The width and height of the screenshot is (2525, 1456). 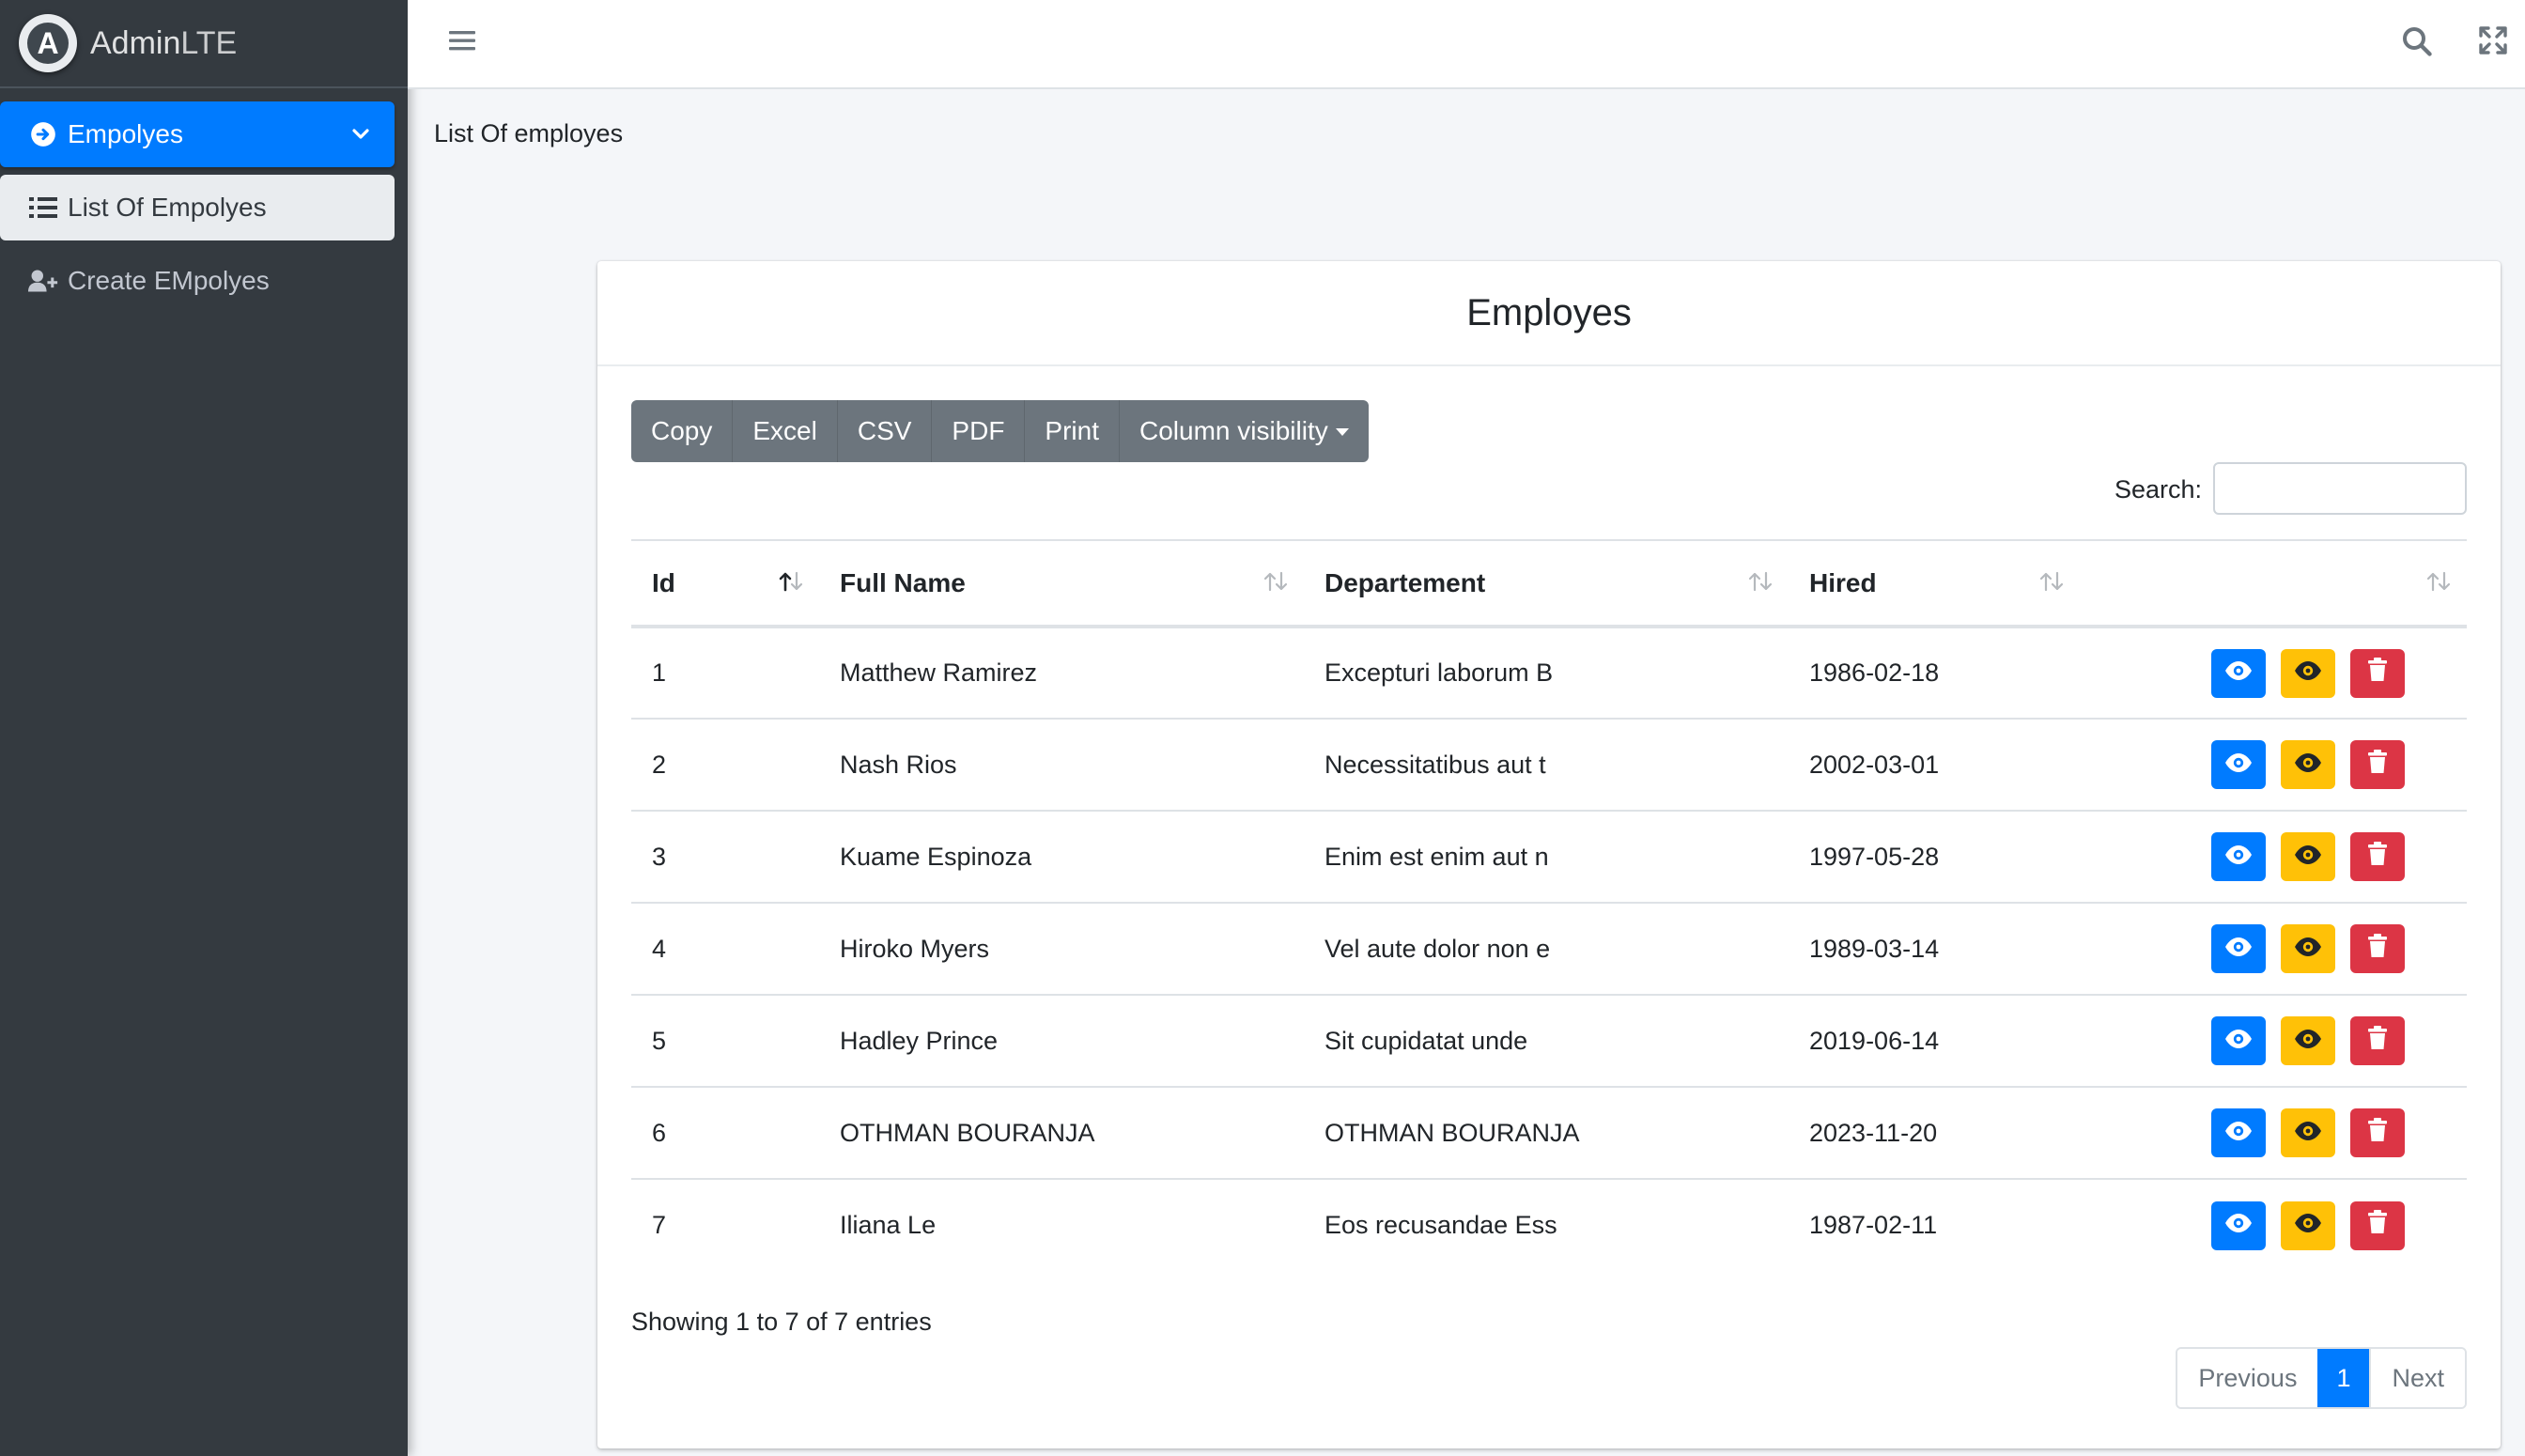 What do you see at coordinates (48, 43) in the screenshot?
I see `brand-logo: A` at bounding box center [48, 43].